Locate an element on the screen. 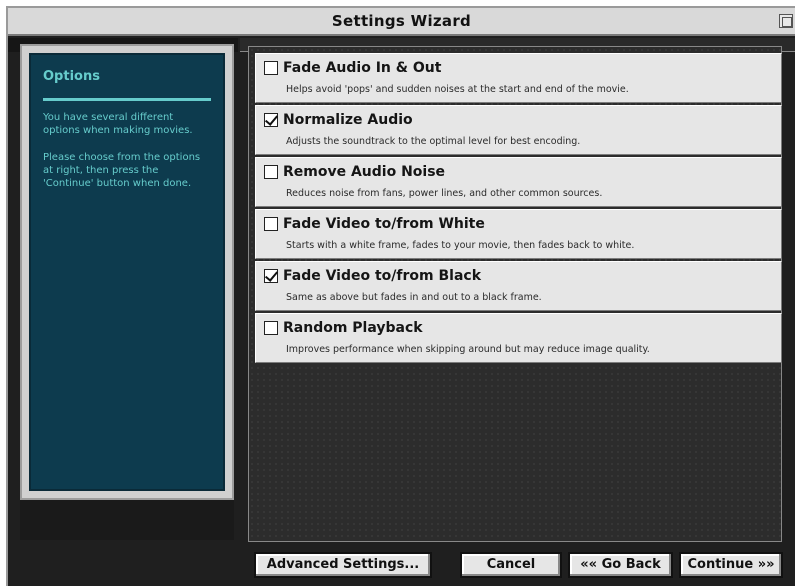 This screenshot has width=795, height=586. fade-video-black-checkbox is located at coordinates (271, 276).